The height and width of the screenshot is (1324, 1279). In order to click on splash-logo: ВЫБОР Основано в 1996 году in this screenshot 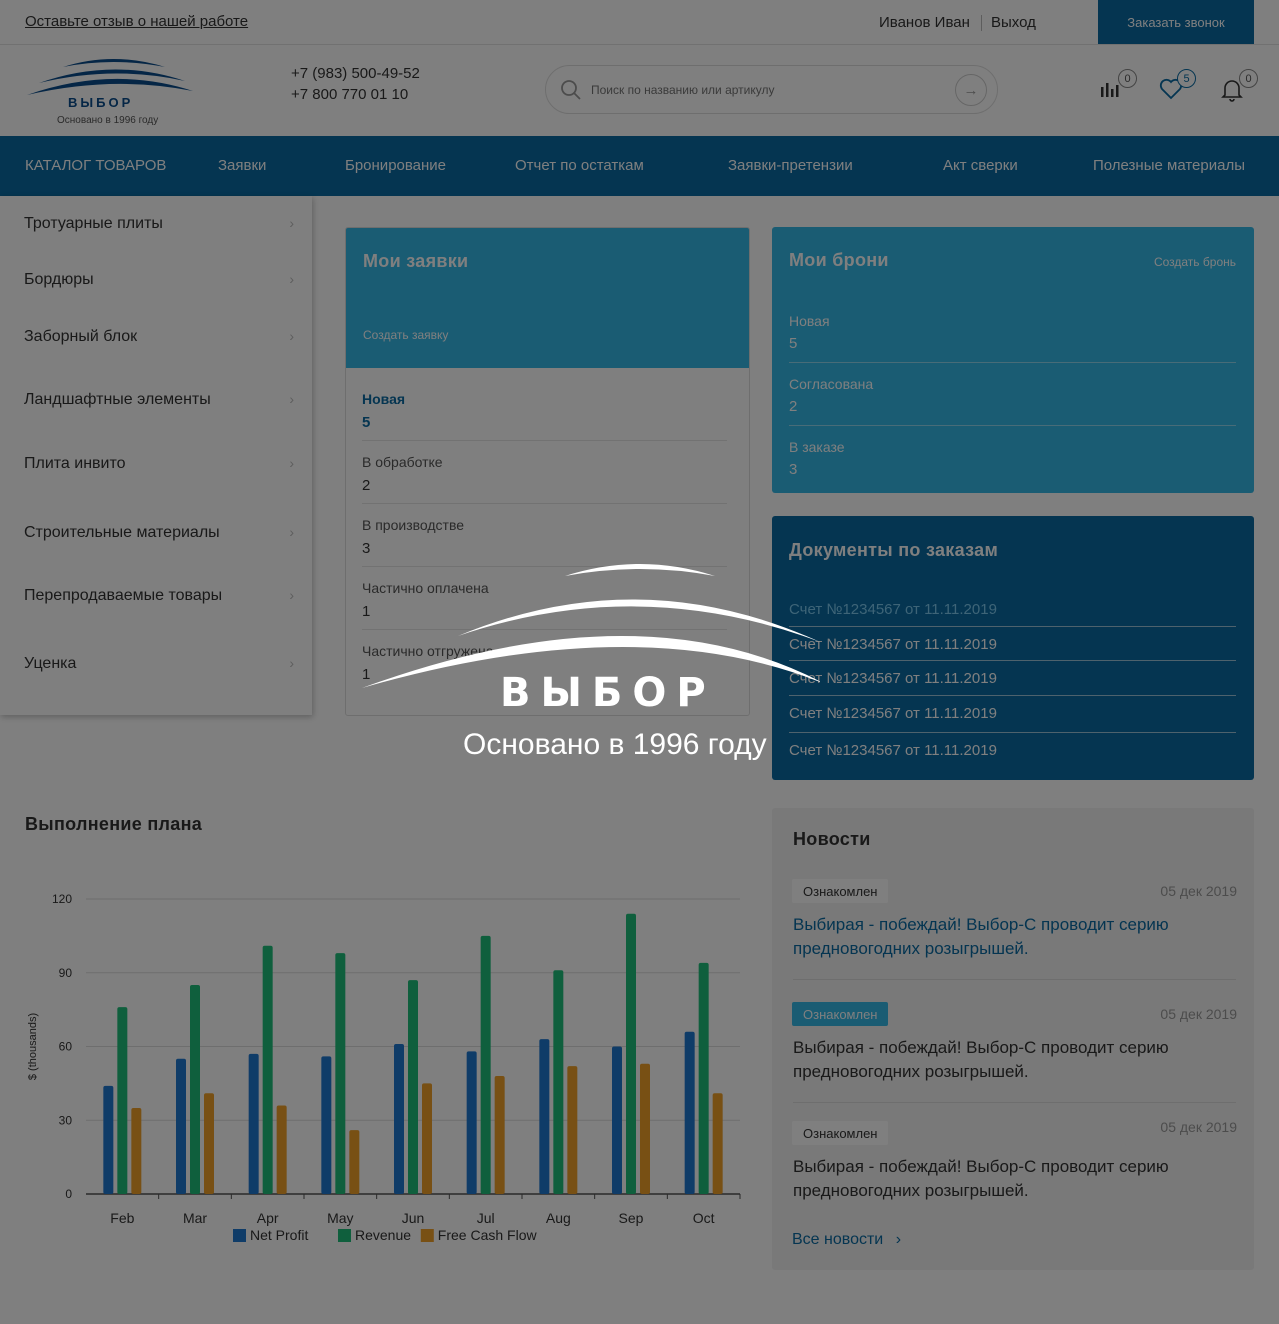, I will do `click(587, 665)`.